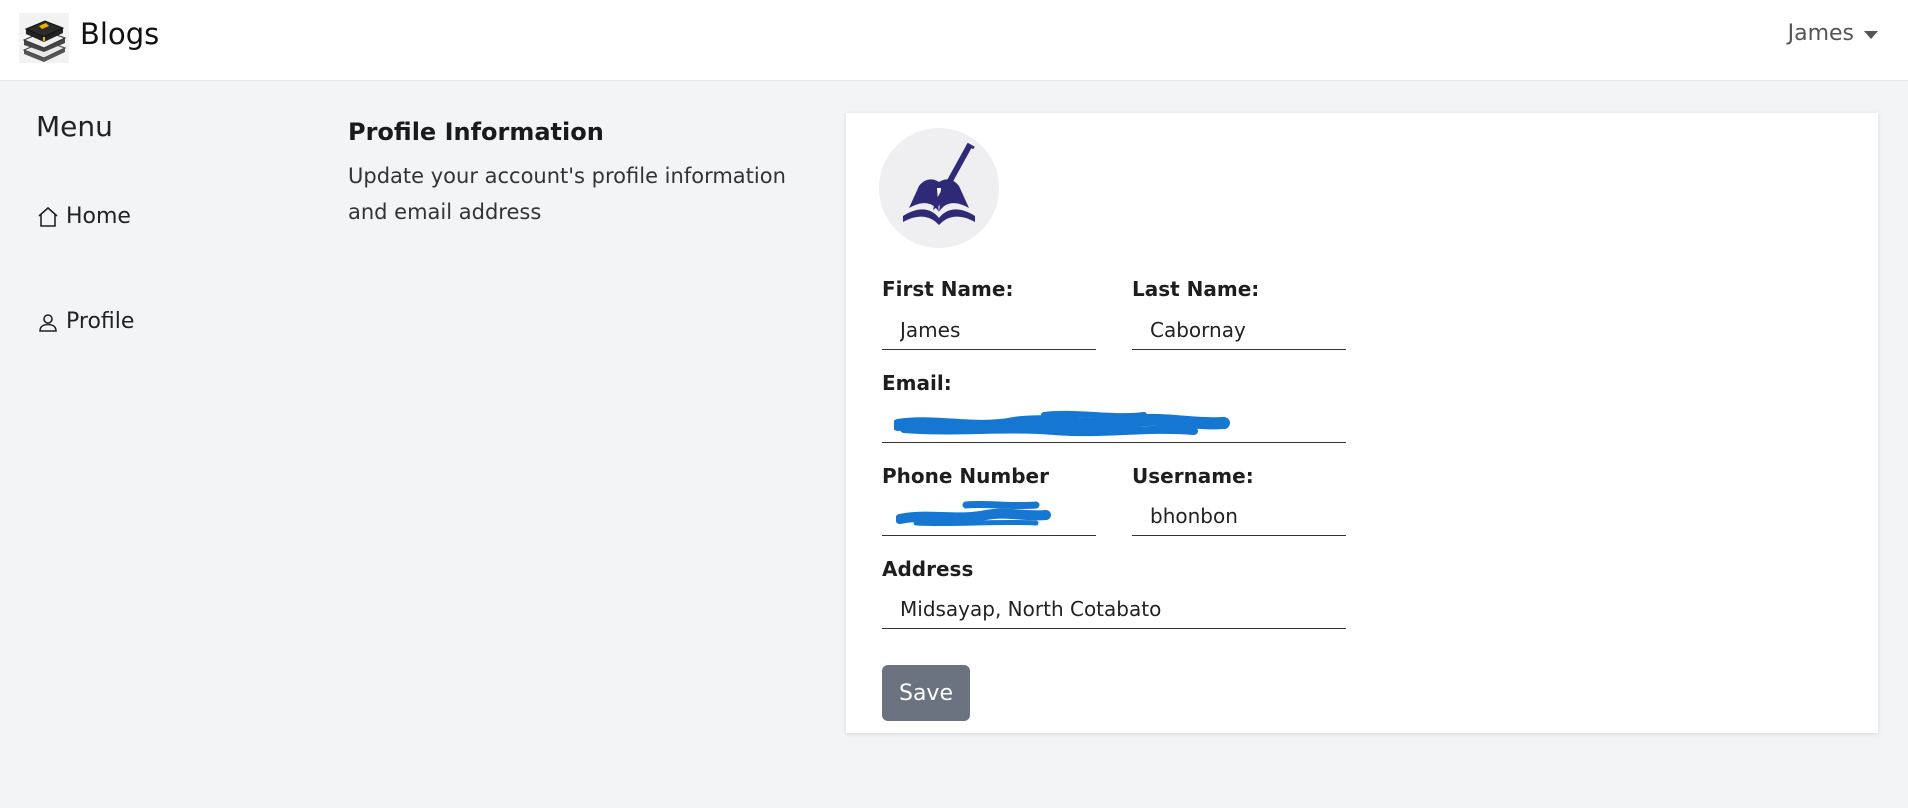 Image resolution: width=1908 pixels, height=808 pixels. Describe the element at coordinates (1196, 289) in the screenshot. I see `last-name-label: Last Name:` at that location.